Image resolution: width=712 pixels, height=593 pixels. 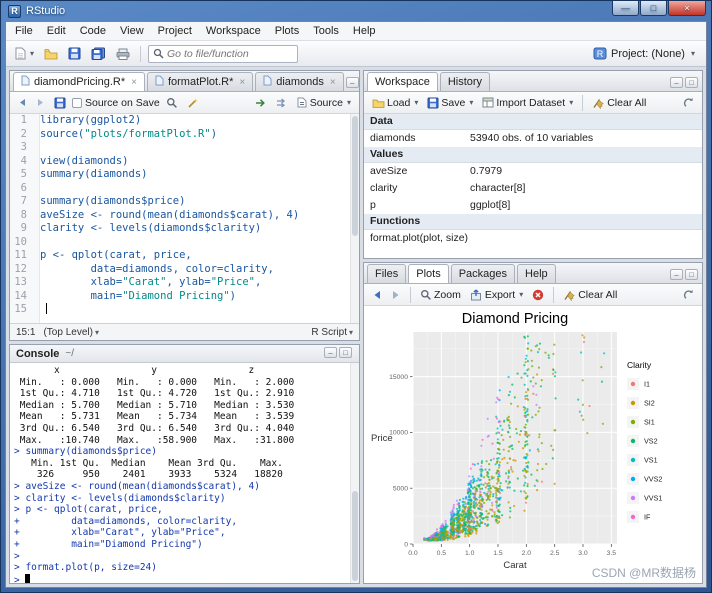 What do you see at coordinates (23, 133) in the screenshot?
I see `line-number: 2` at bounding box center [23, 133].